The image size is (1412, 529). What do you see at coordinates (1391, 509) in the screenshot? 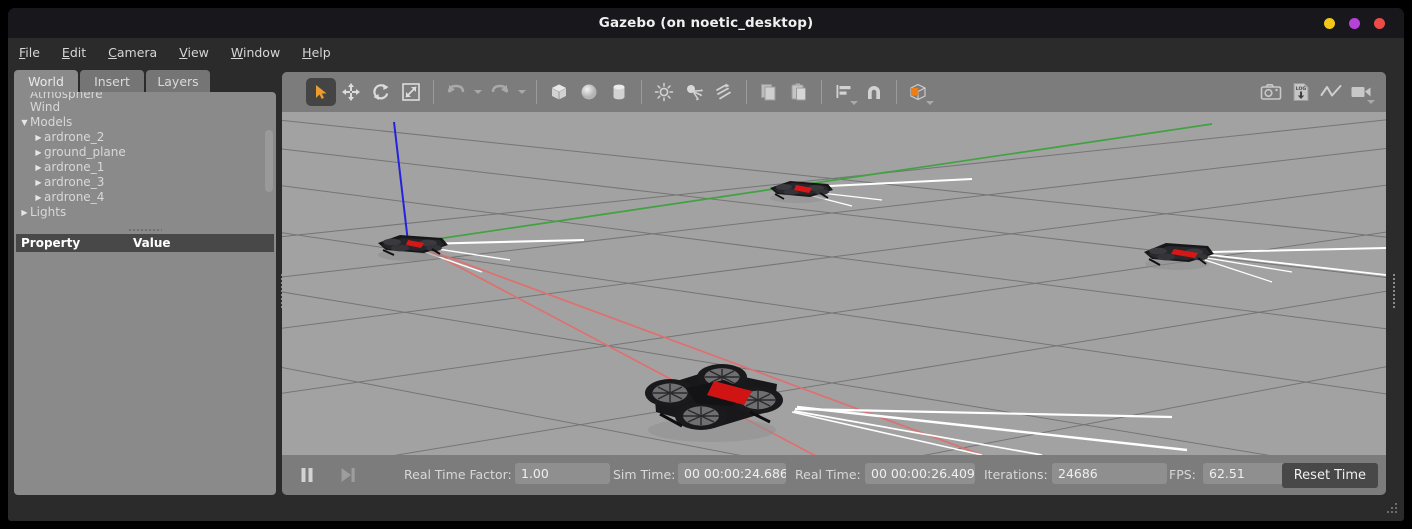
I see `resize-grip` at bounding box center [1391, 509].